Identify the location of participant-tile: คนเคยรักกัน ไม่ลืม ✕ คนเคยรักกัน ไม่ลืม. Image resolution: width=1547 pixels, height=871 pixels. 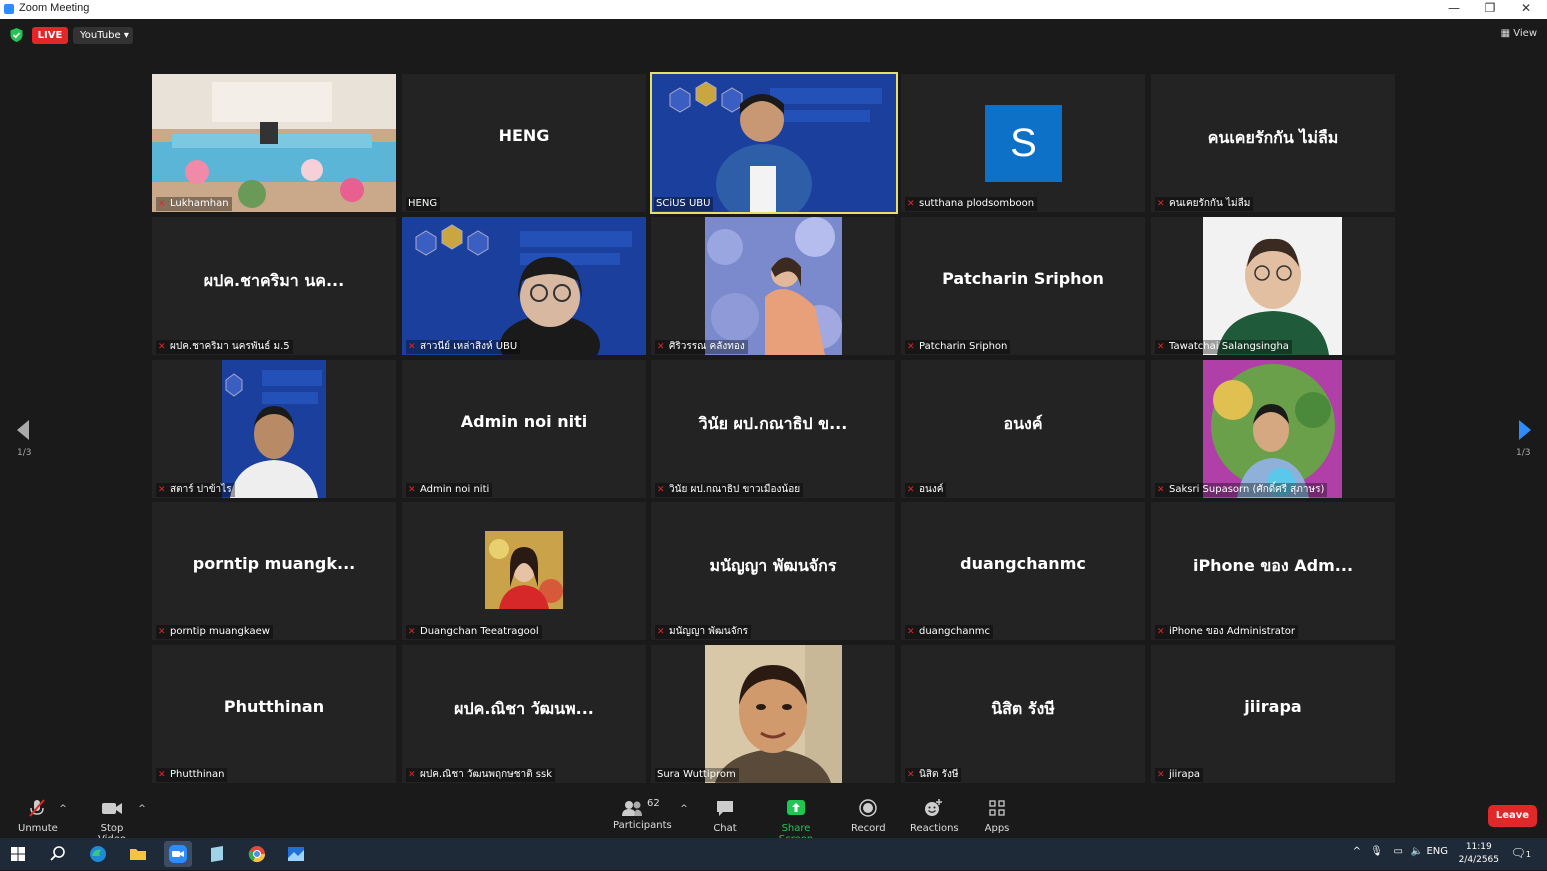
(1273, 143).